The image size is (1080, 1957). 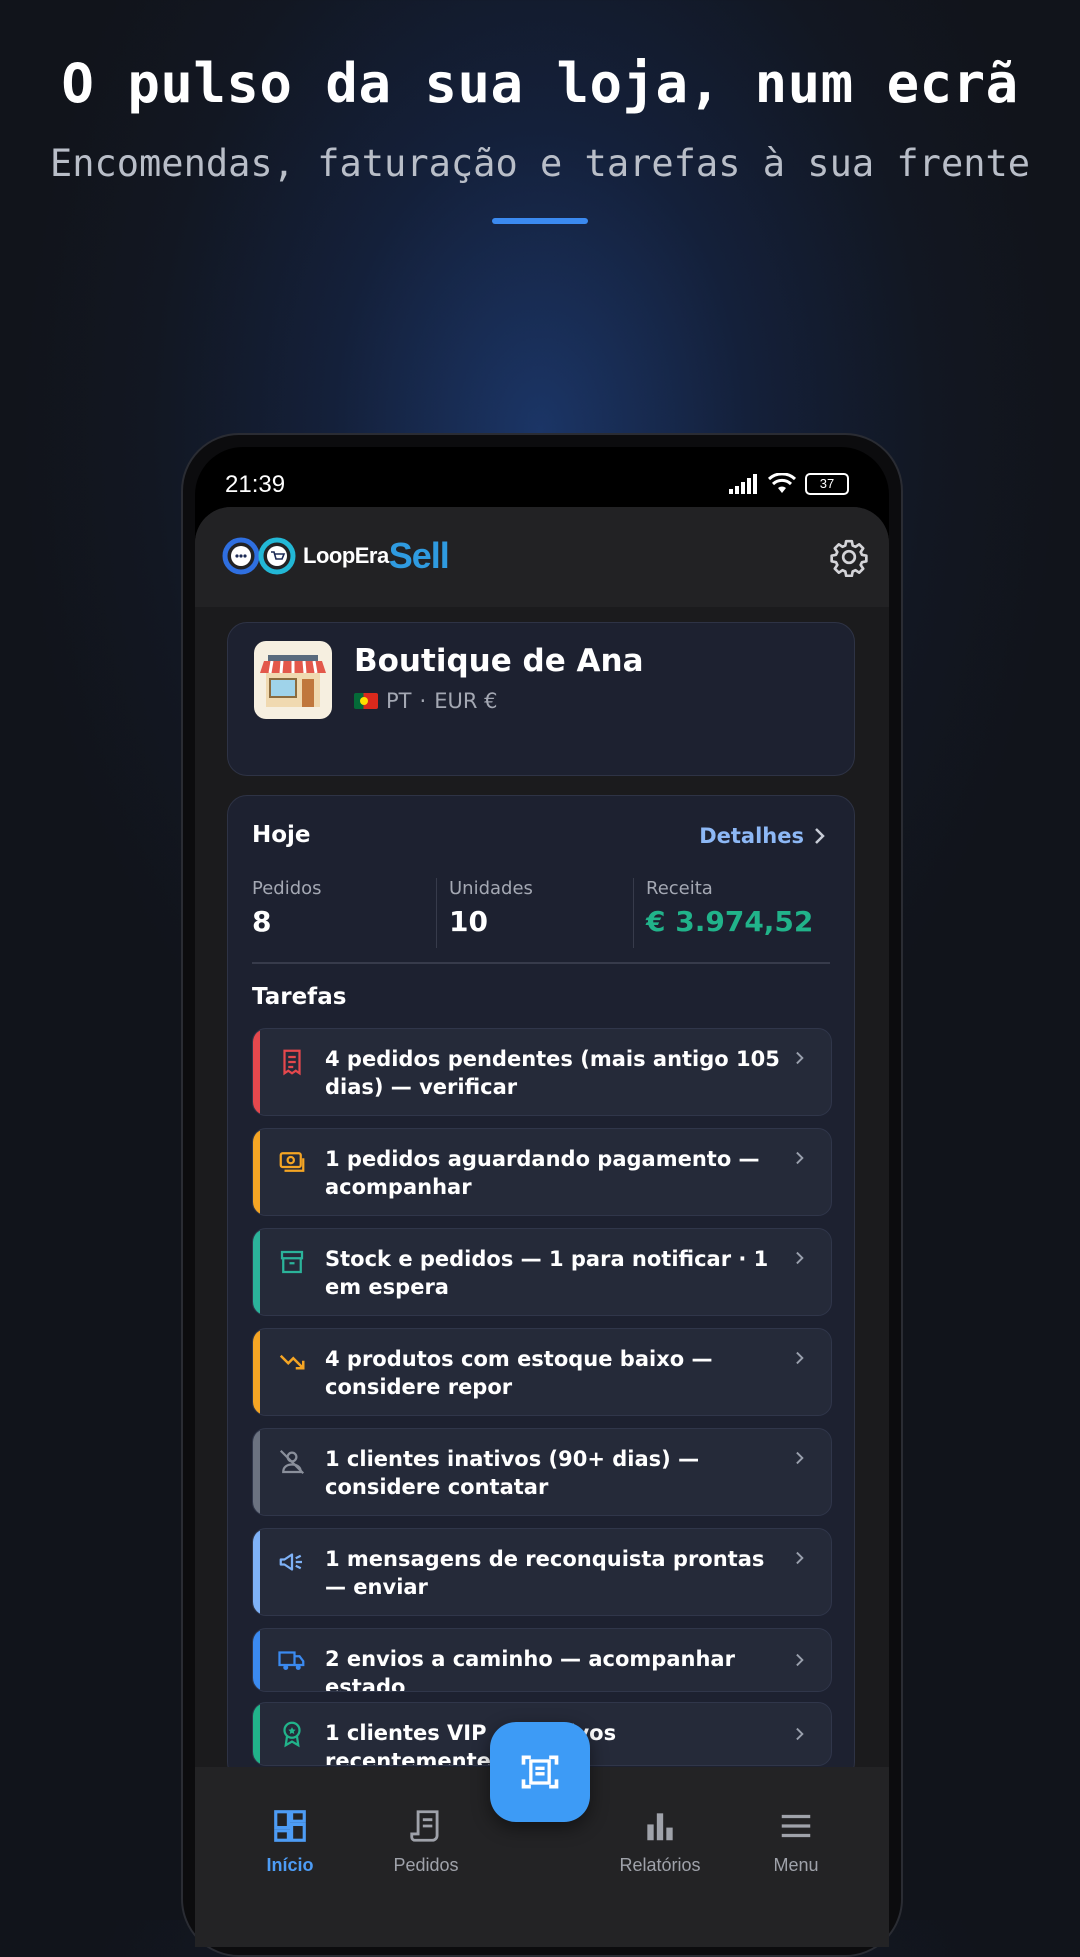 I want to click on status-icons: 37, so click(x=789, y=484).